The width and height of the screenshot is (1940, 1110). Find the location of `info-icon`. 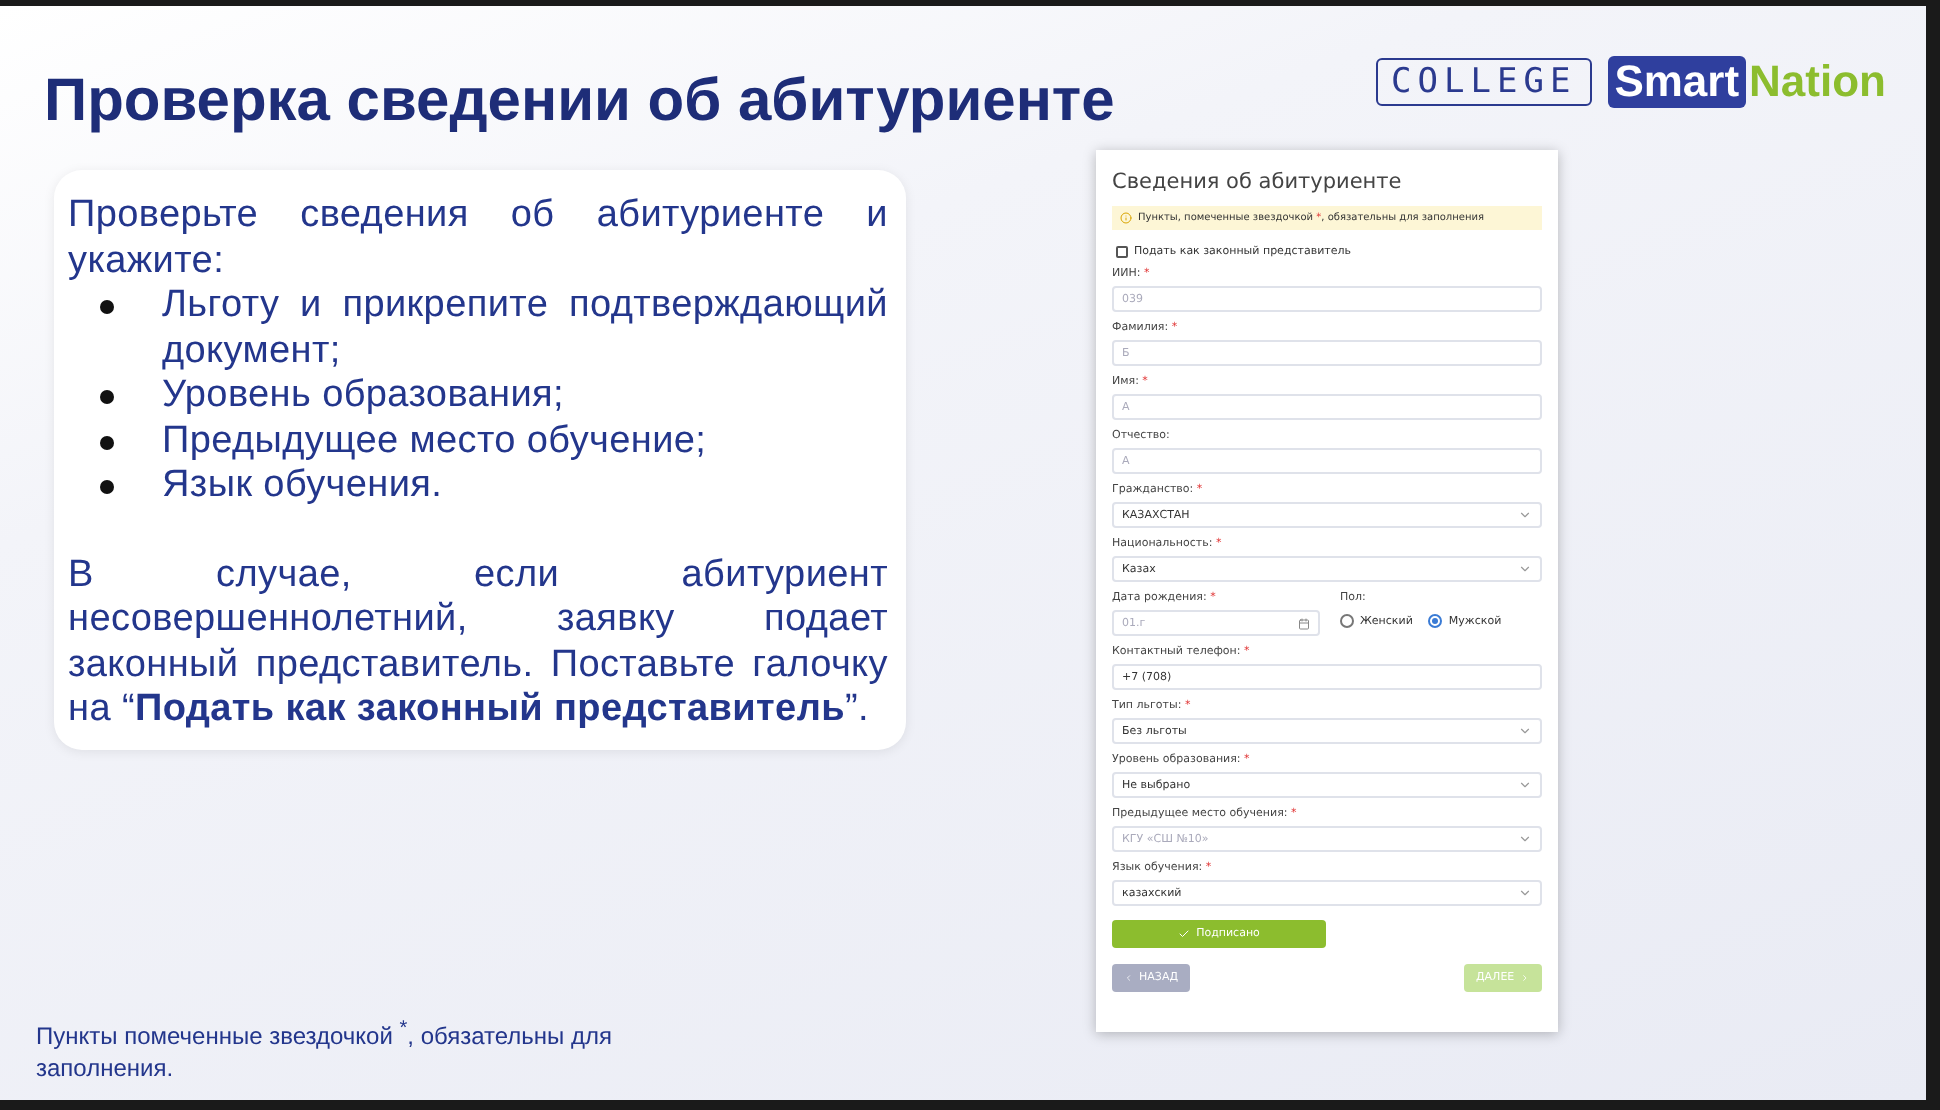

info-icon is located at coordinates (1126, 218).